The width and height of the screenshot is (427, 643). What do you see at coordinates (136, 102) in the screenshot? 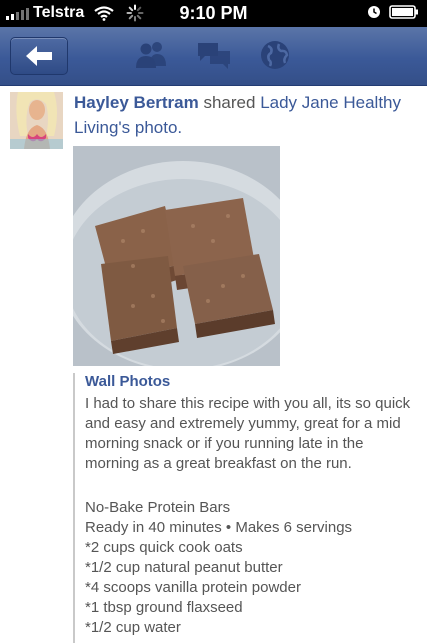
I see `author-name-link: Hayley Bertram` at bounding box center [136, 102].